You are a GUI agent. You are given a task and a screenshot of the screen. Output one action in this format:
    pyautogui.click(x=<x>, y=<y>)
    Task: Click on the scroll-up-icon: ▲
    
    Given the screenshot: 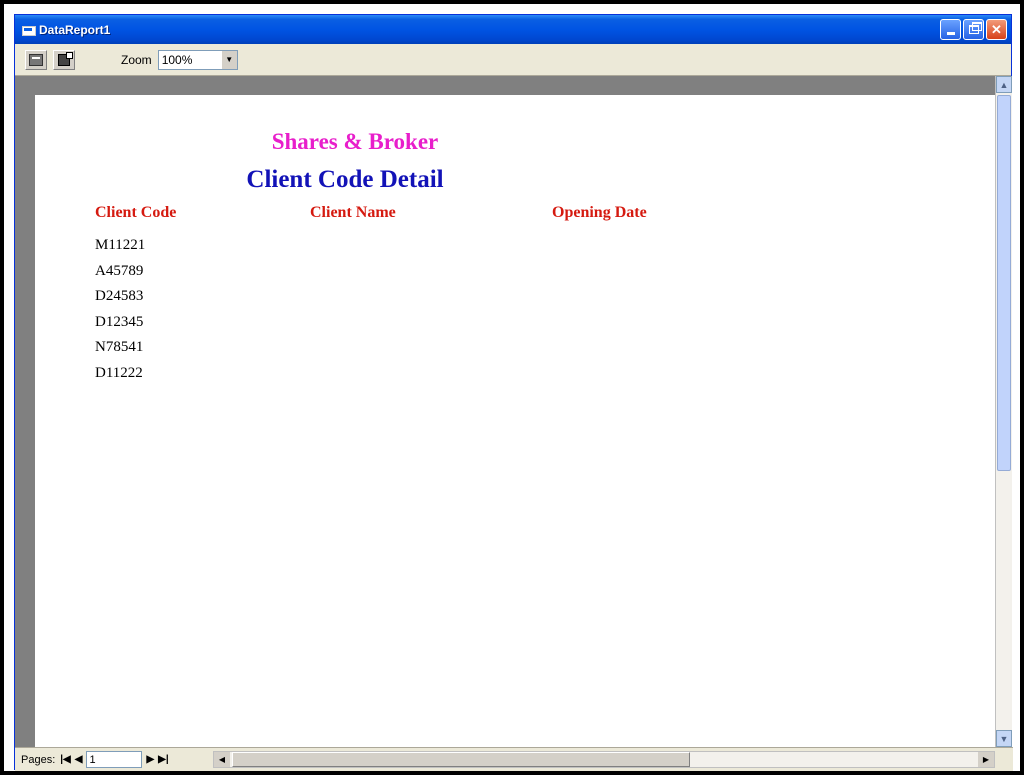 What is the action you would take?
    pyautogui.click(x=1004, y=84)
    